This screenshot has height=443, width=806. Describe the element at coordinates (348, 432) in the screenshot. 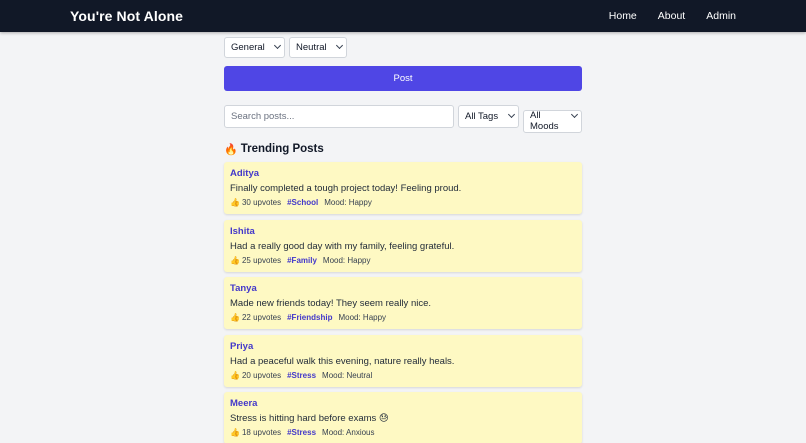

I see `post-mood: Mood: Anxious` at that location.